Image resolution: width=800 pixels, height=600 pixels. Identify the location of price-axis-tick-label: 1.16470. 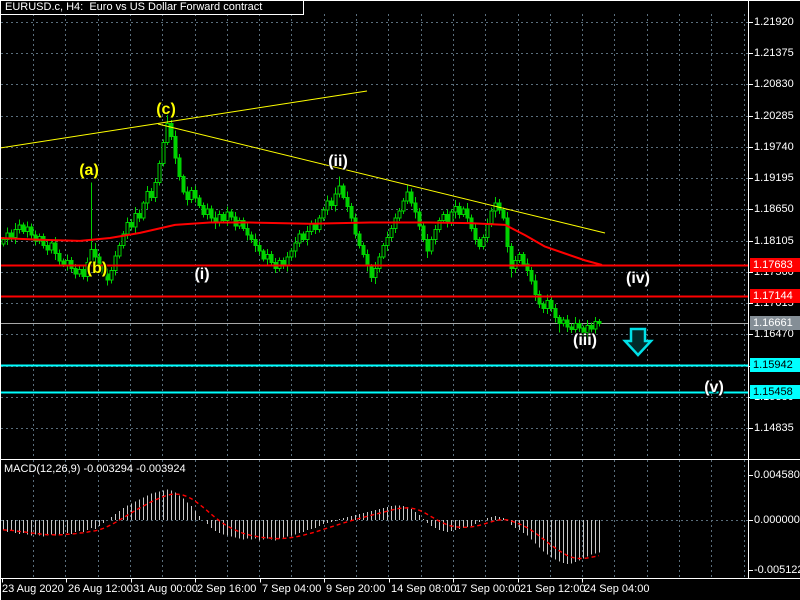
(774, 334).